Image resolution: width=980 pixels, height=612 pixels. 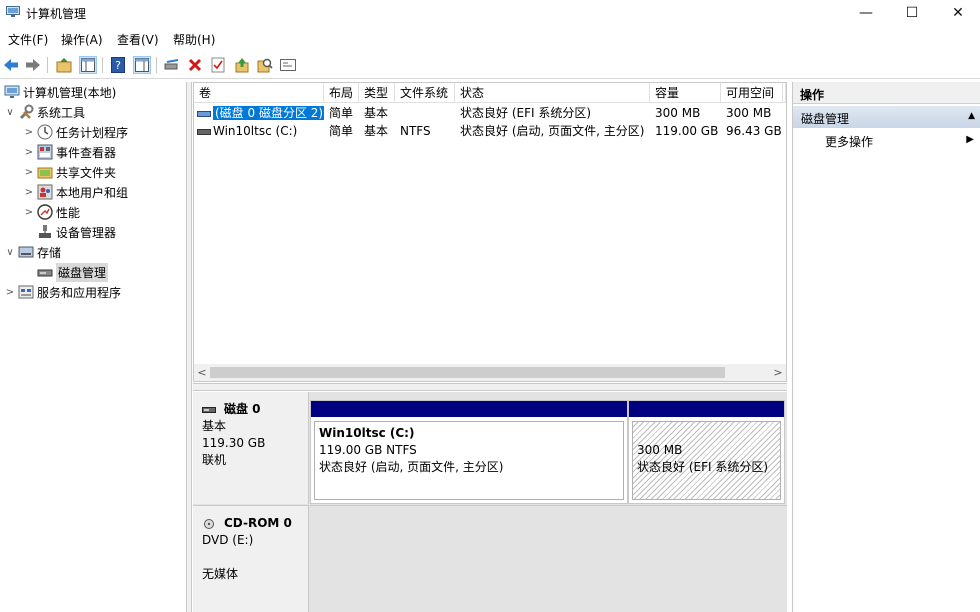 What do you see at coordinates (255, 409) in the screenshot?
I see `disk-title: 磁盘 0` at bounding box center [255, 409].